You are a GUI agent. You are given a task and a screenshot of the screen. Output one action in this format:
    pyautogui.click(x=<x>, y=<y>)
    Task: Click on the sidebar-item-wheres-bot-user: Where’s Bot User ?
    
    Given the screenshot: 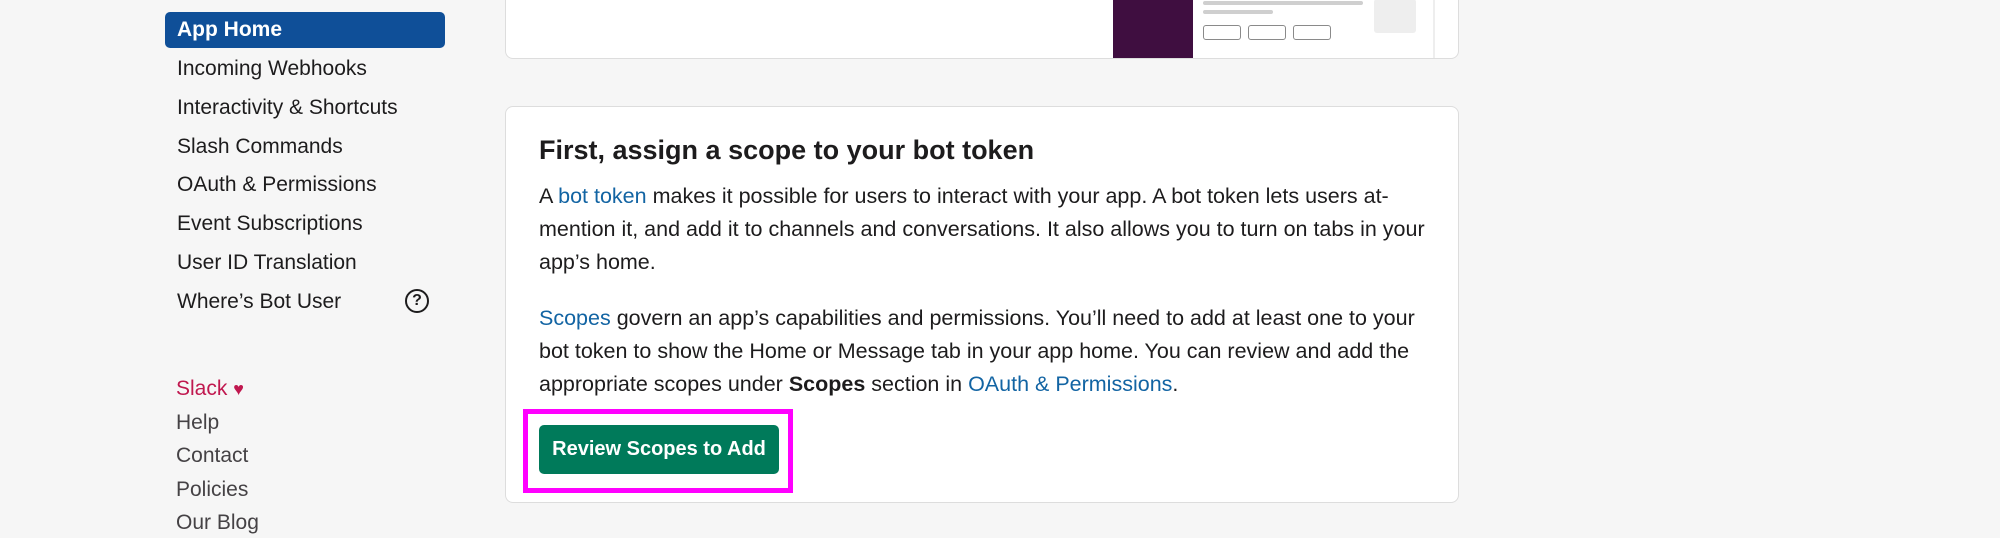 What is the action you would take?
    pyautogui.click(x=305, y=302)
    